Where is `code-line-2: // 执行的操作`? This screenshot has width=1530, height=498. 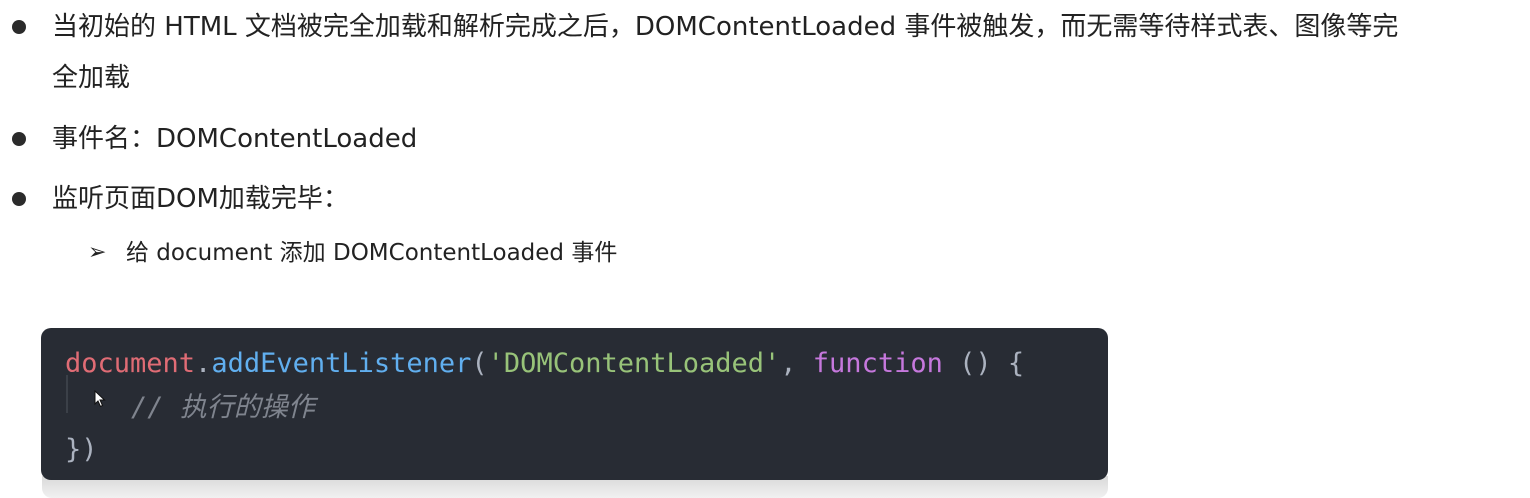 code-line-2: // 执行的操作 is located at coordinates (223, 408).